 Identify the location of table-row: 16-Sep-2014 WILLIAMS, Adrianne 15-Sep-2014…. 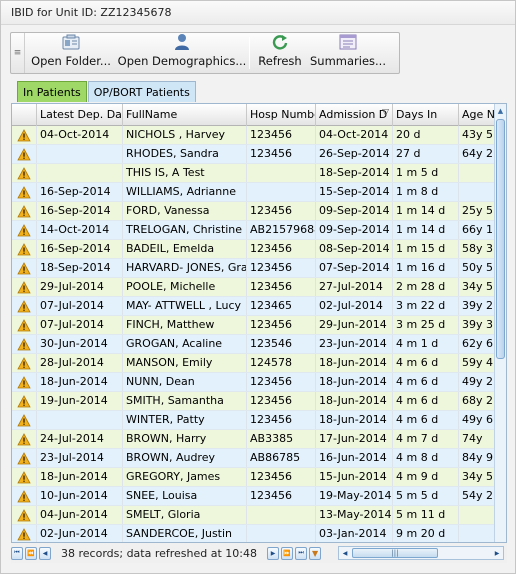
(254, 192).